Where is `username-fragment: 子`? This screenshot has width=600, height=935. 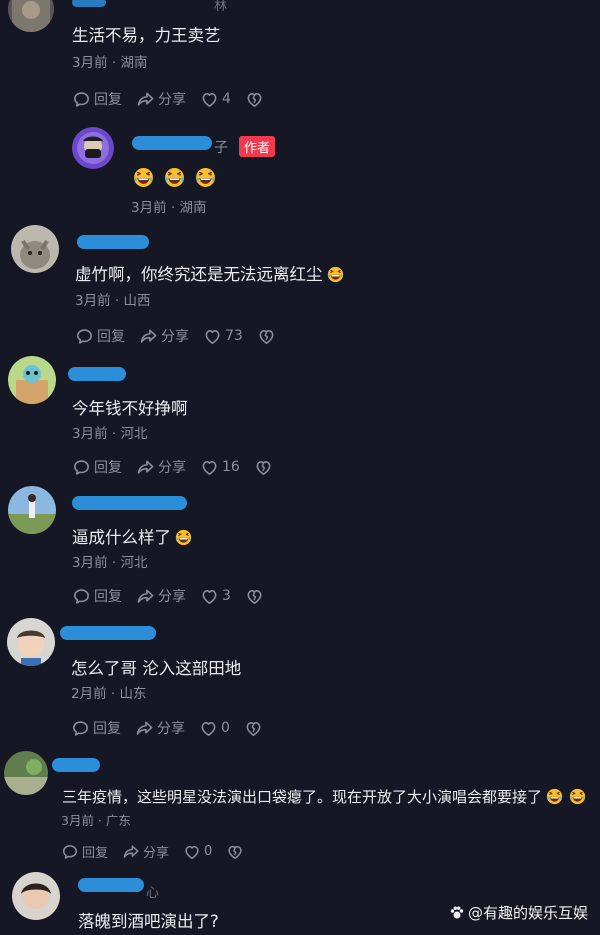 username-fragment: 子 is located at coordinates (221, 148).